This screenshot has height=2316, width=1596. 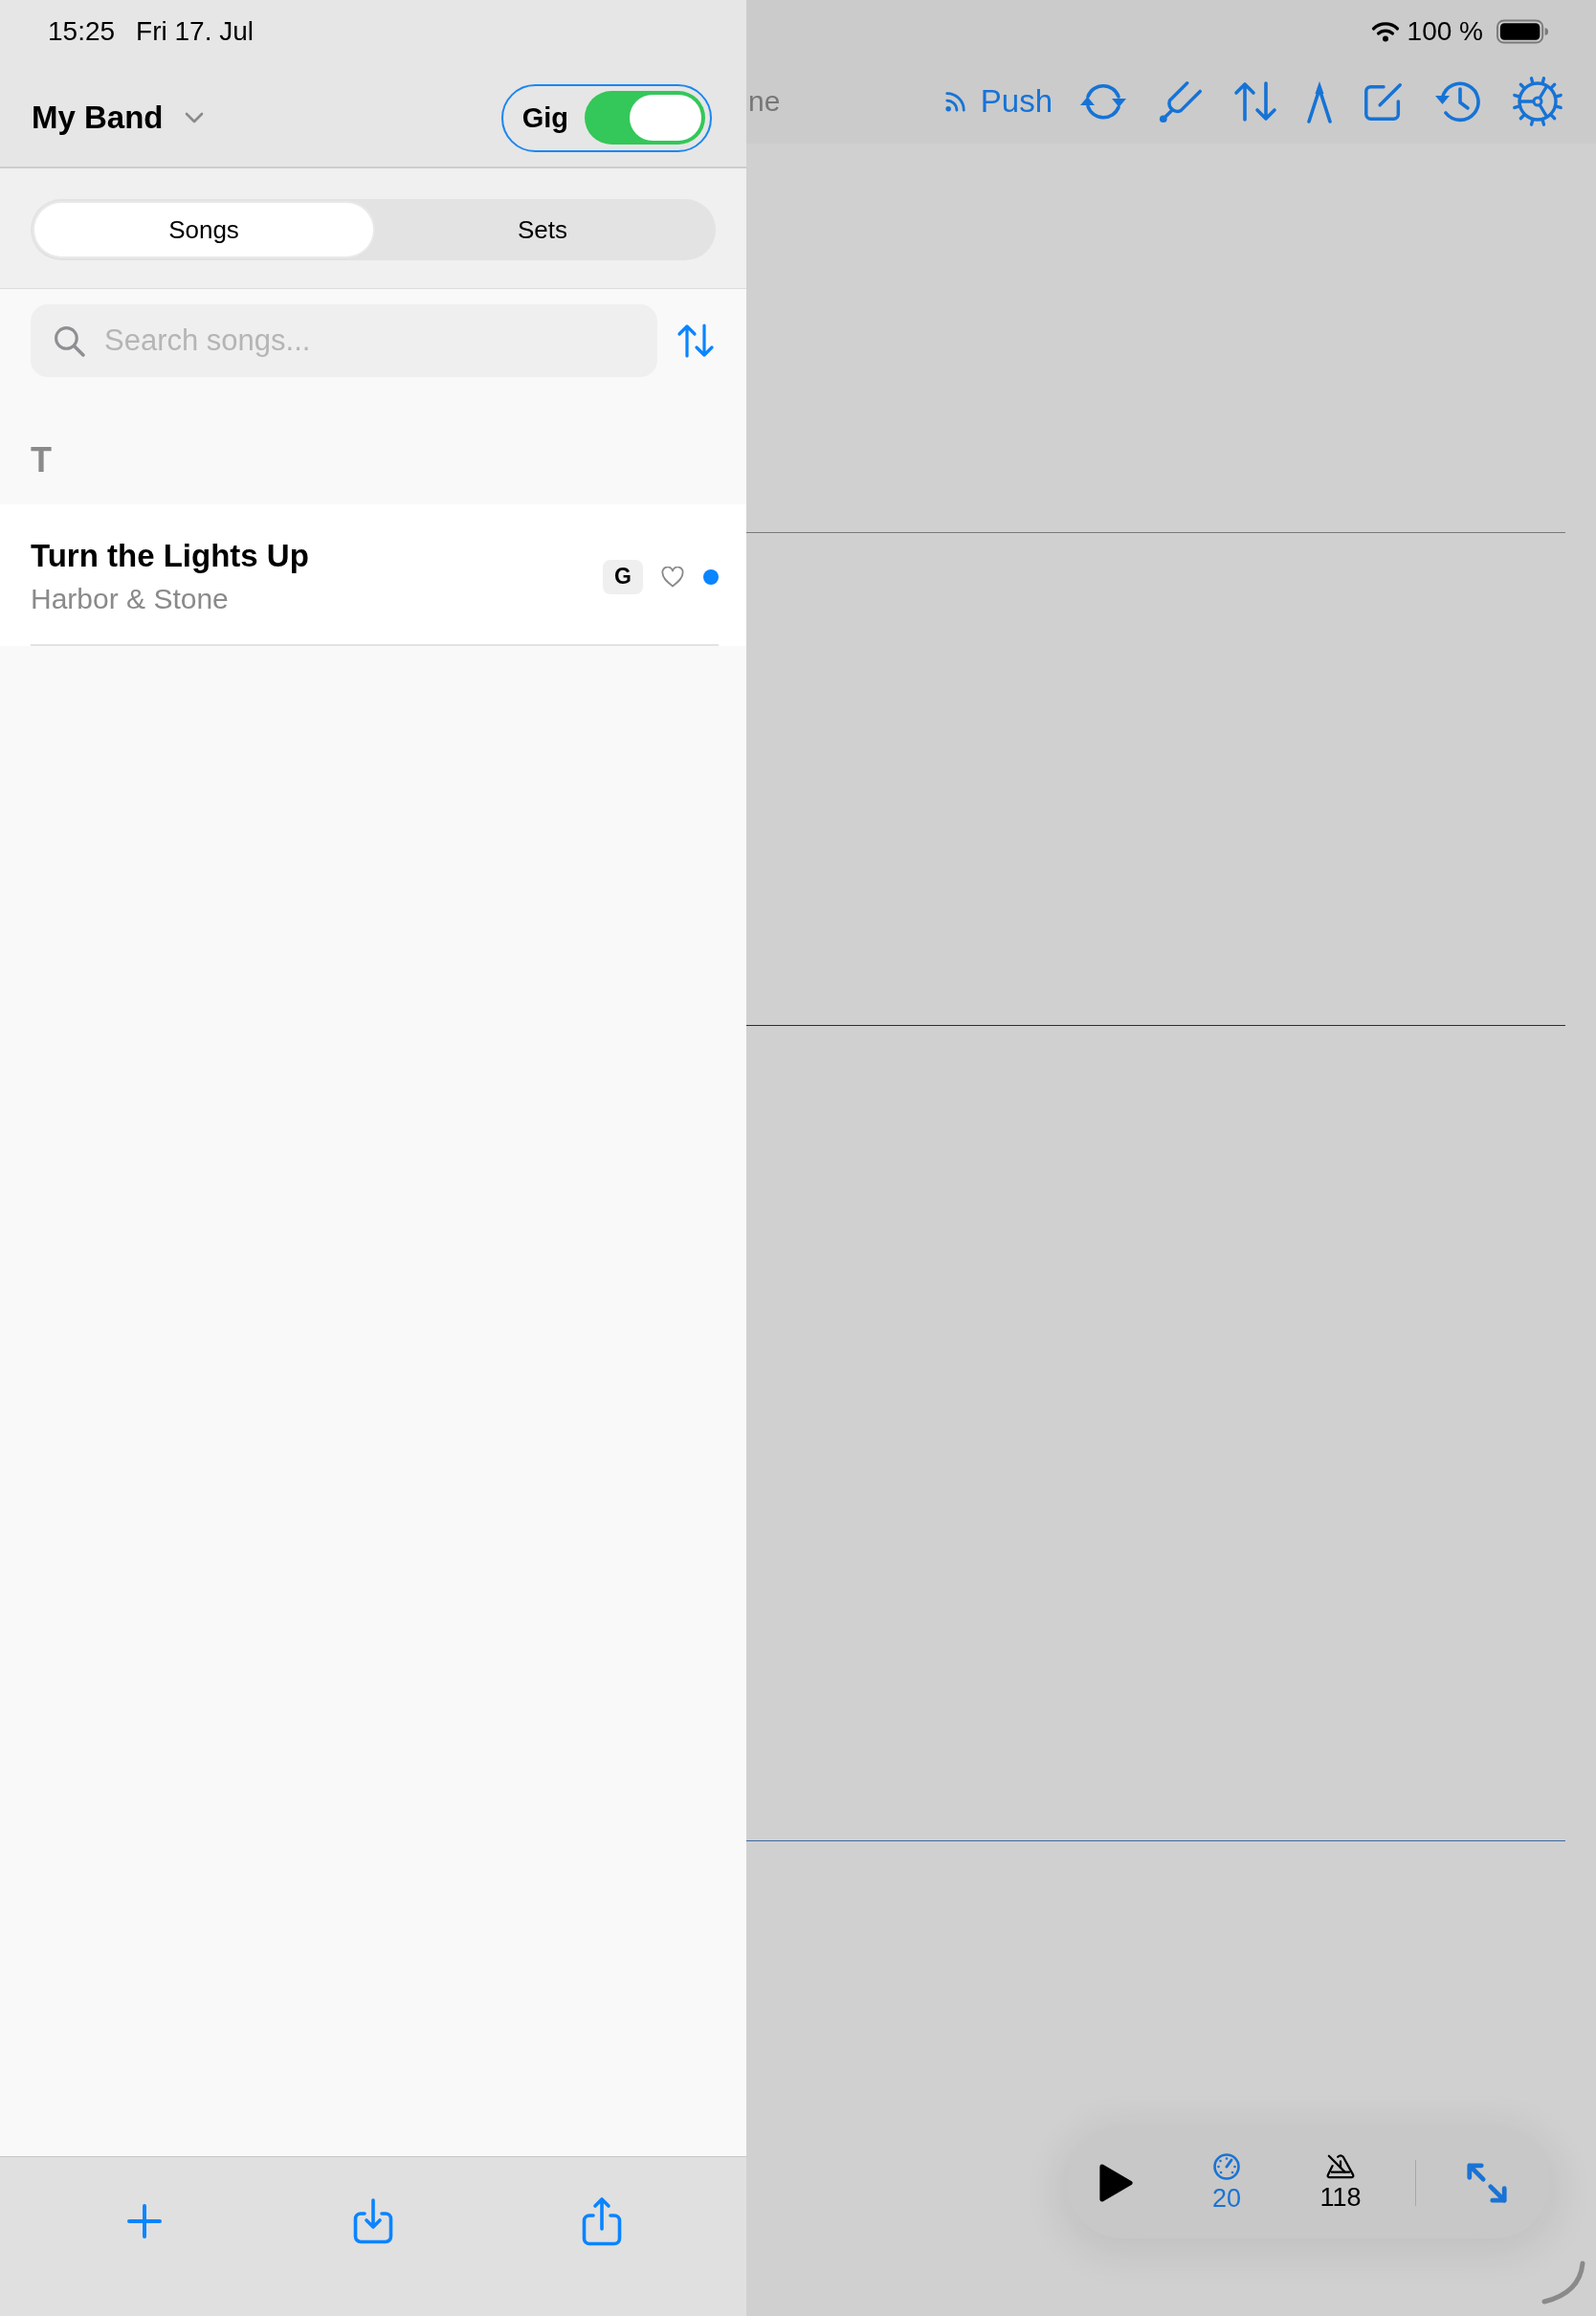 I want to click on battery-percent: 100 %, so click(x=1445, y=31).